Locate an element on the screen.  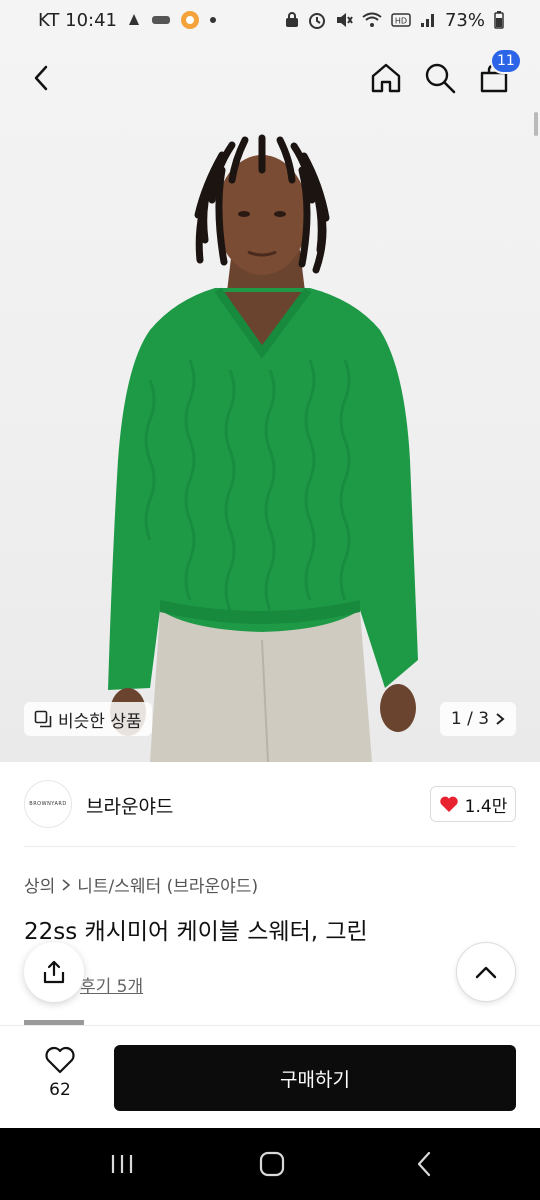
seller-avatar-logo: BROWNYARD is located at coordinates (48, 804).